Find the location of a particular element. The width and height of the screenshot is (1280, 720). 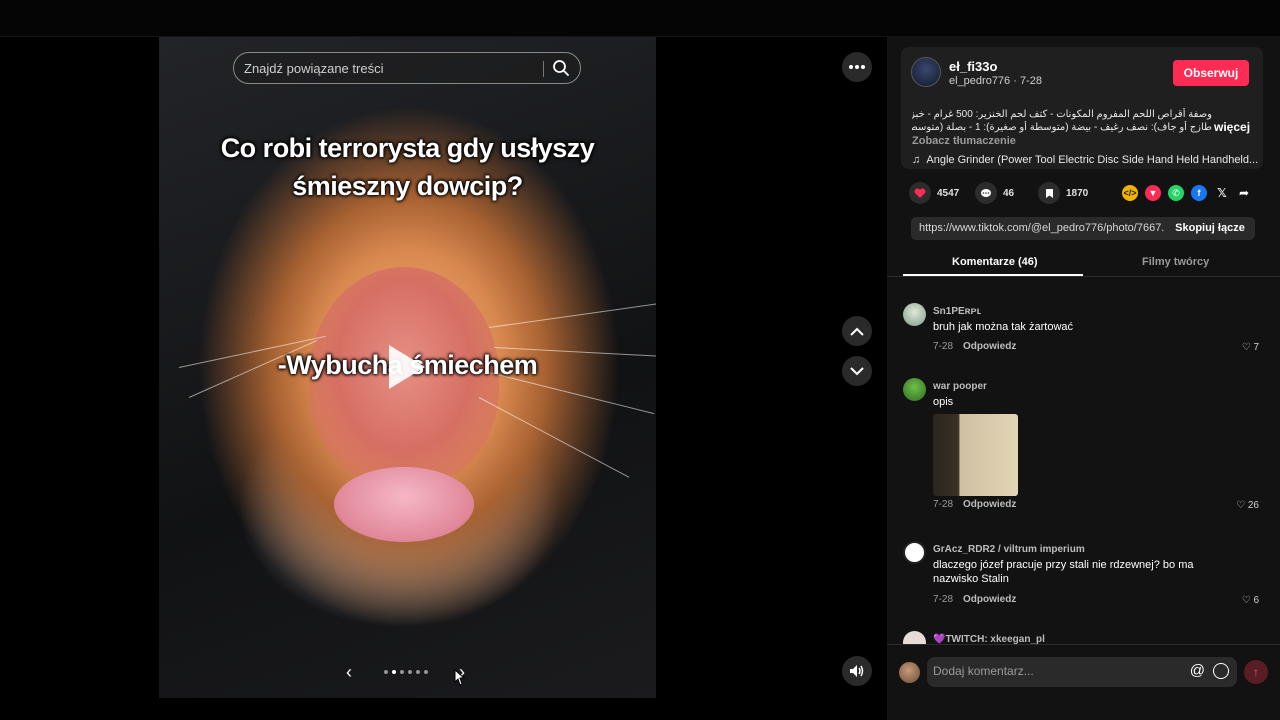

music-note-icon: ♫ is located at coordinates (919, 160).